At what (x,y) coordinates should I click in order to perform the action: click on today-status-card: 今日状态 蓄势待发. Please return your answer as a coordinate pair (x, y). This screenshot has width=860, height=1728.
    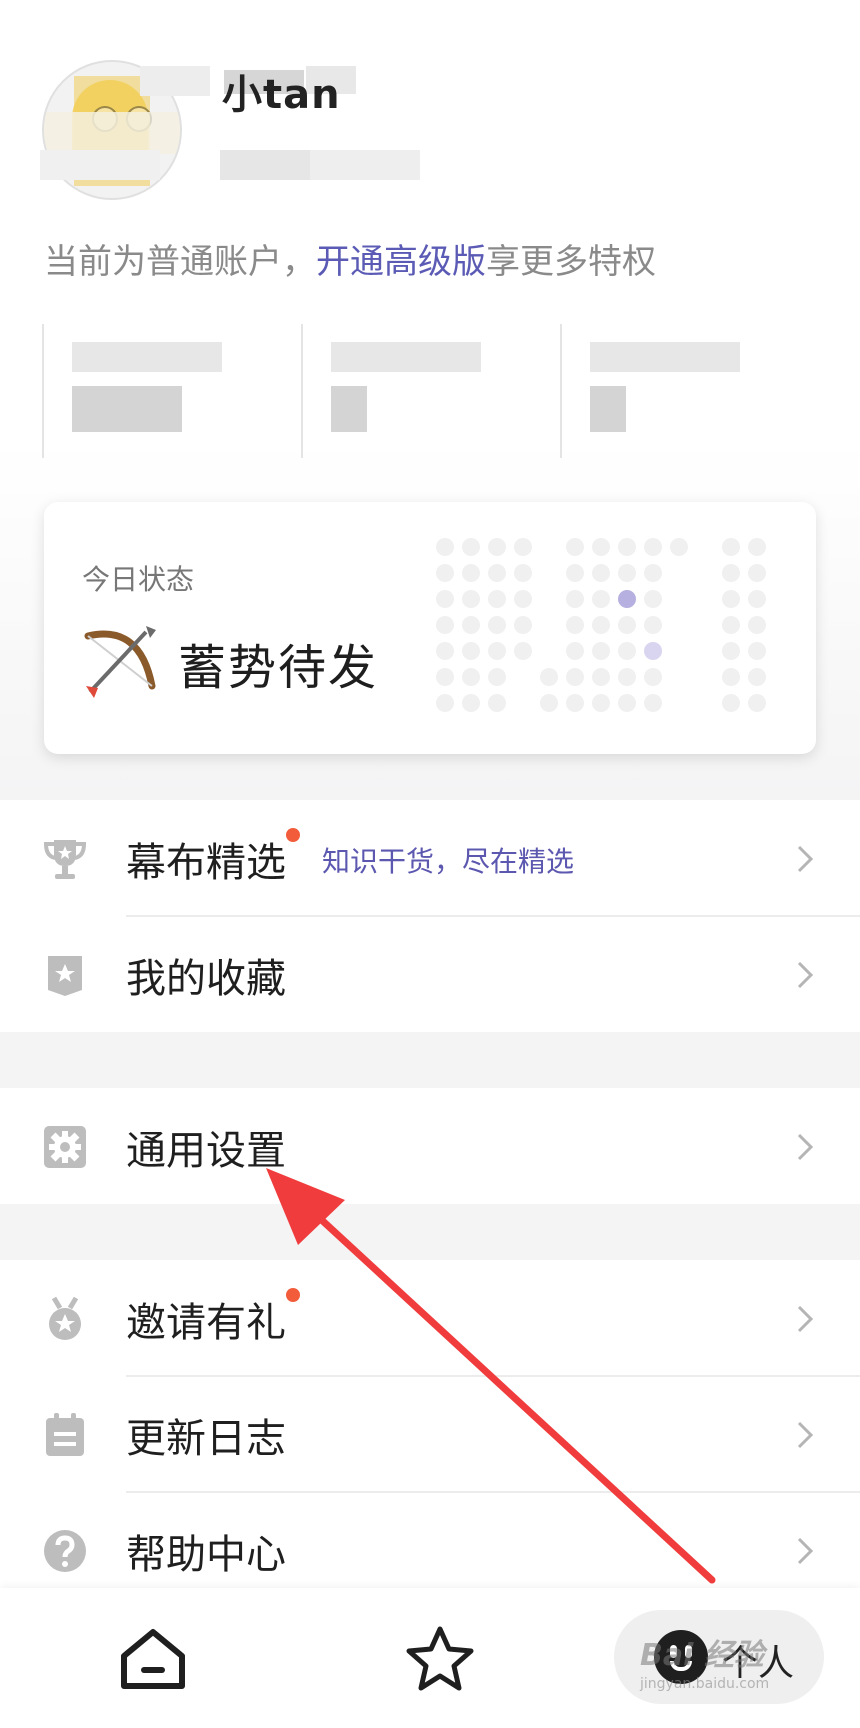
    Looking at the image, I should click on (430, 628).